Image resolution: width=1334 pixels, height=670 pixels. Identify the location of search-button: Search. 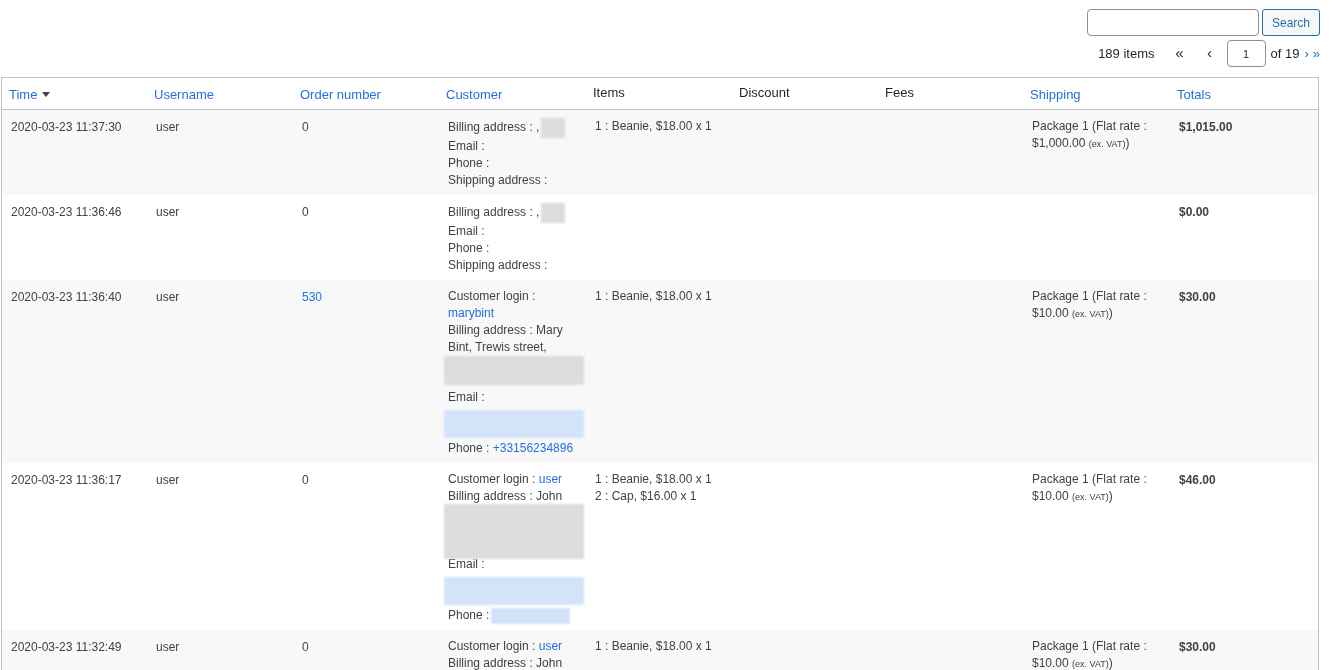
(1290, 22).